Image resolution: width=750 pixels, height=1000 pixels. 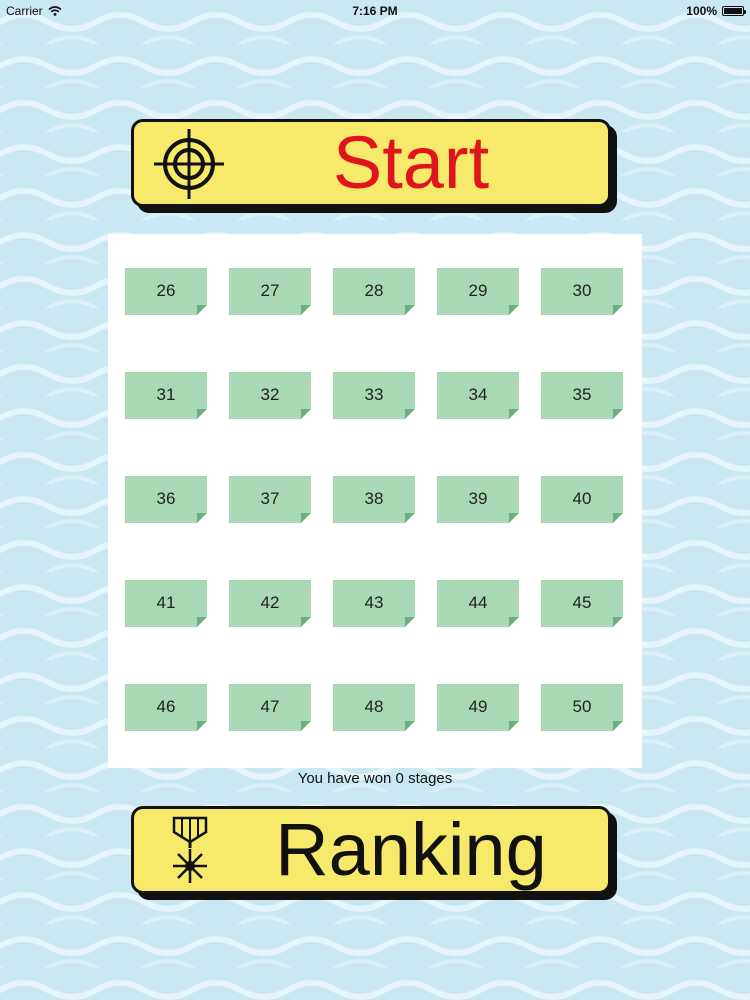 I want to click on stage-number: 31, so click(x=166, y=394).